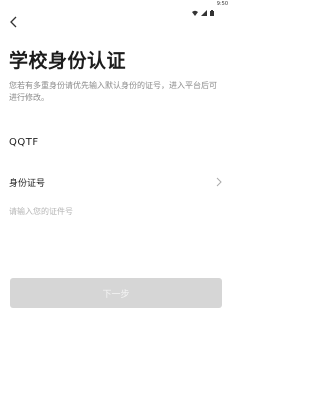 The width and height of the screenshot is (320, 414). I want to click on id-type-label: 身份证号, so click(27, 183).